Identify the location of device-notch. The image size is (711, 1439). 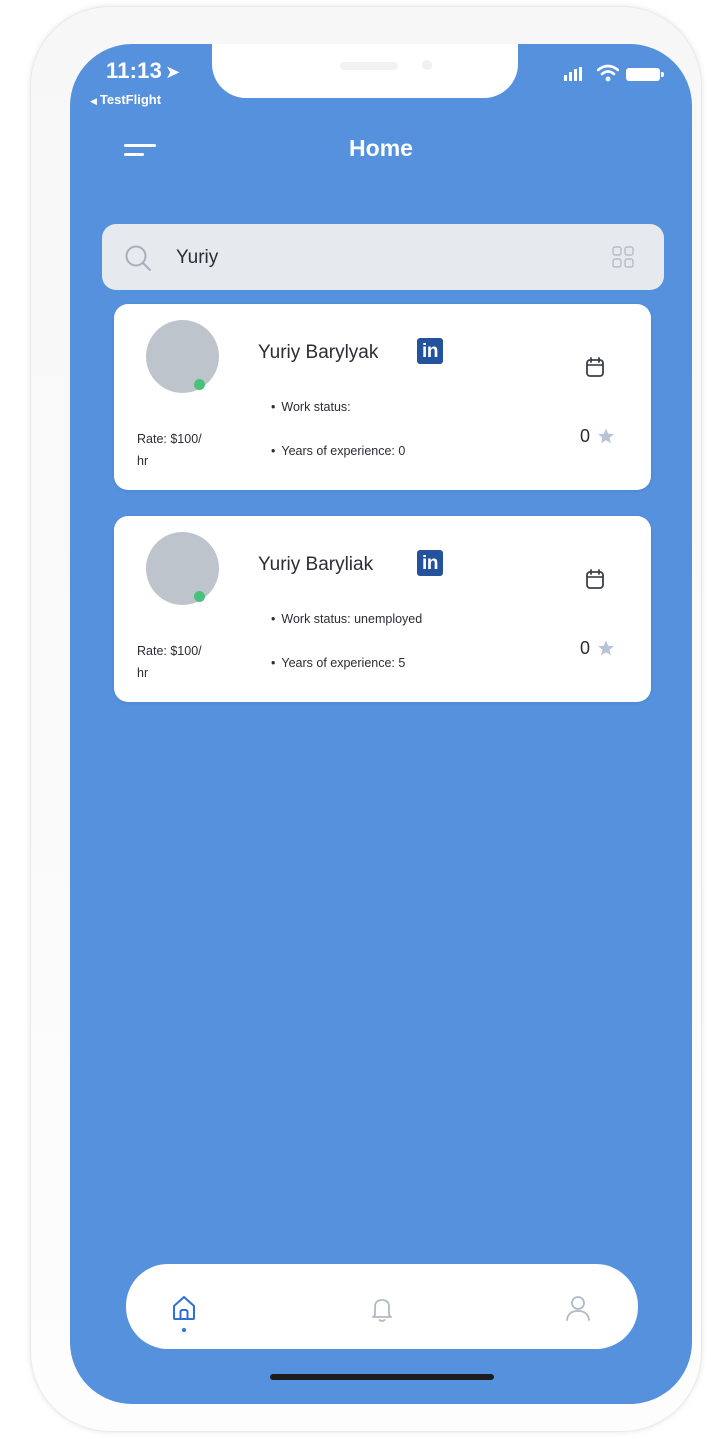
(365, 71).